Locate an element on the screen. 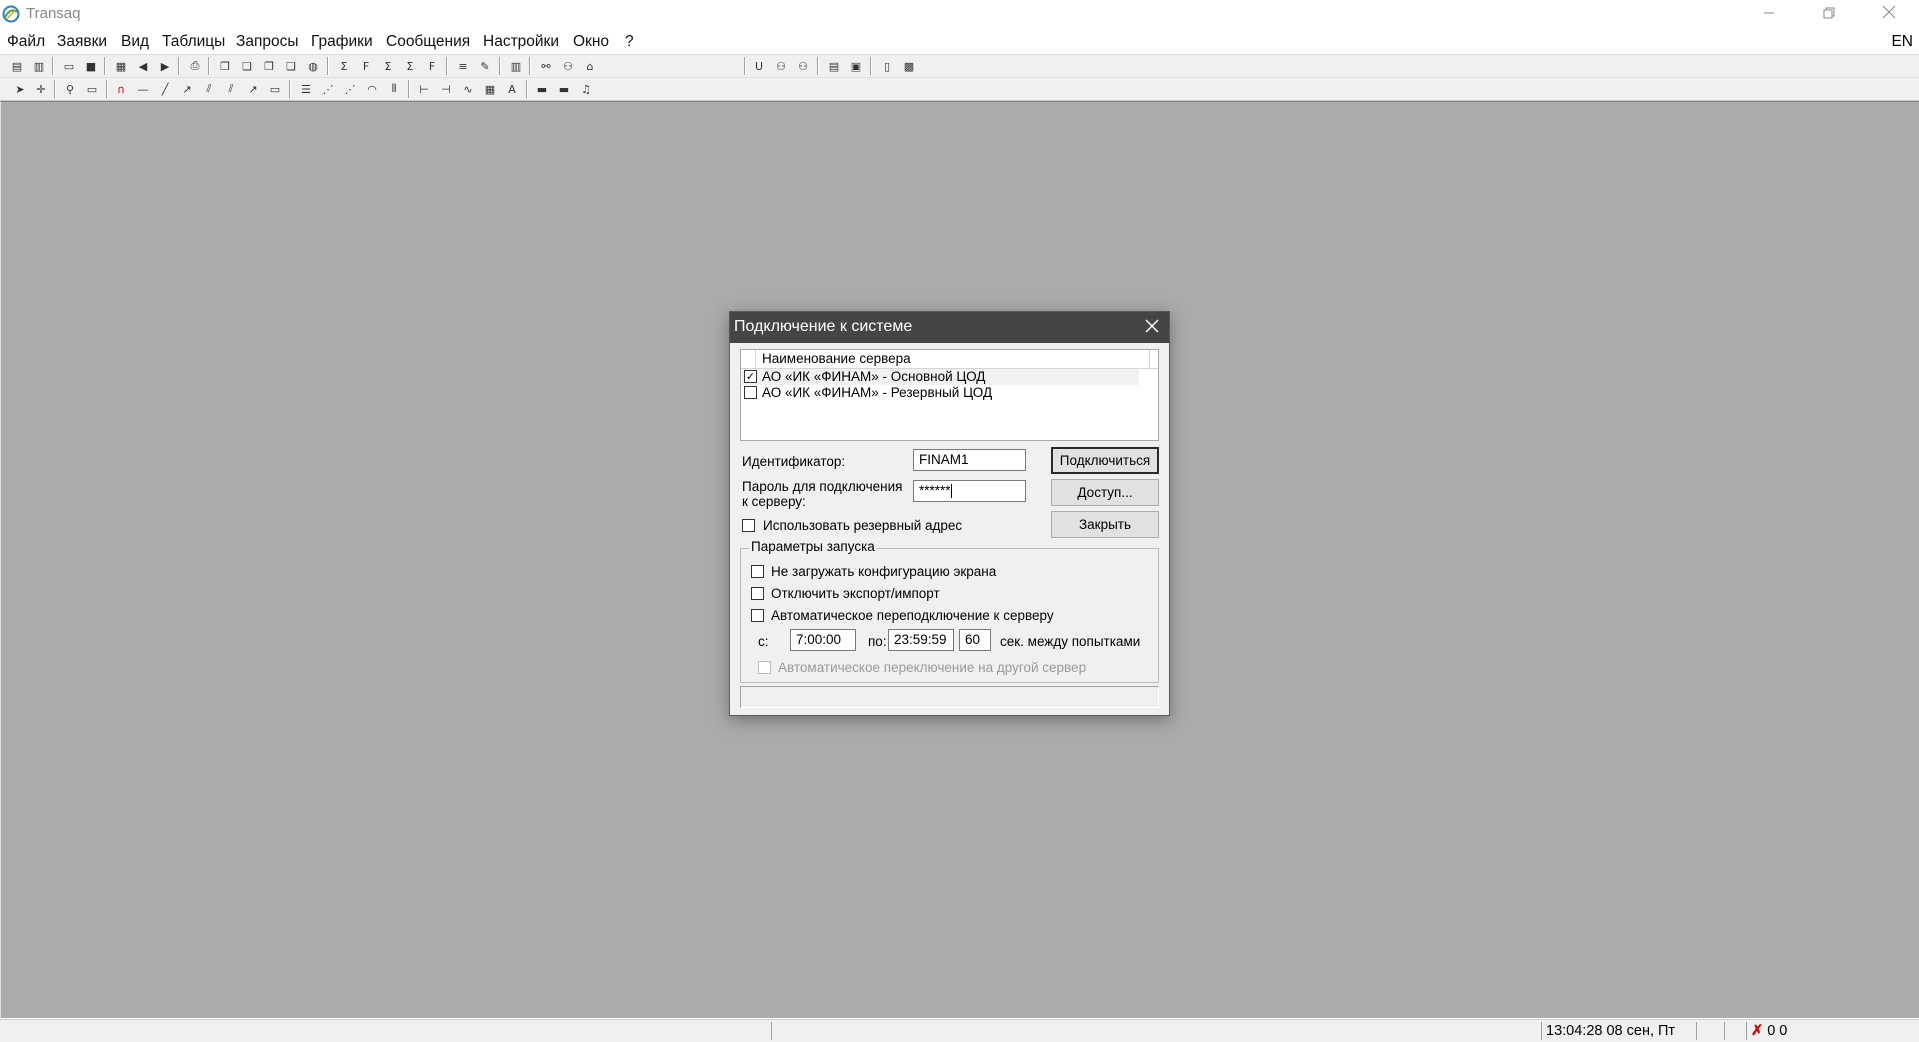  grid-icon: ▦ is located at coordinates (490, 89).